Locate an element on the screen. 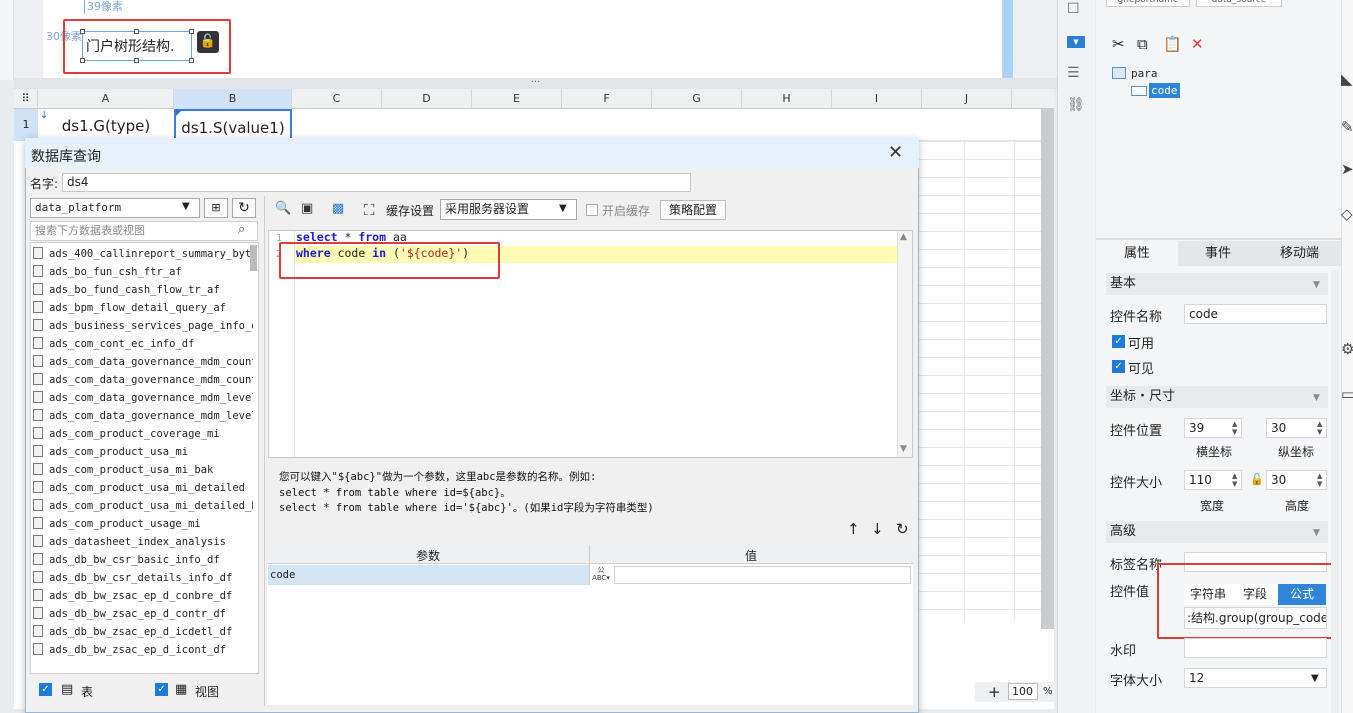 Image resolution: width=1353 pixels, height=713 pixels. property-scrollbar is located at coordinates (1335, 491).